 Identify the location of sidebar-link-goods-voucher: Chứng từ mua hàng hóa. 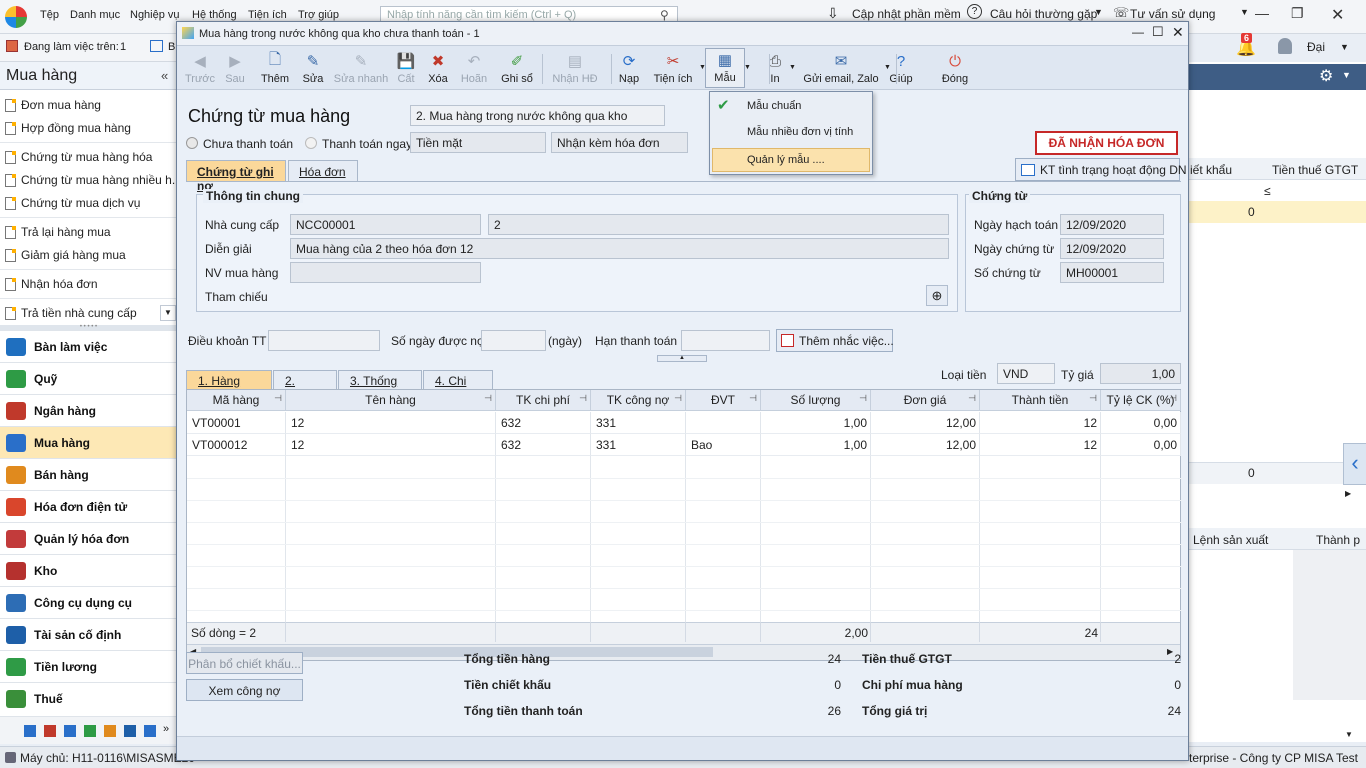
(78, 157).